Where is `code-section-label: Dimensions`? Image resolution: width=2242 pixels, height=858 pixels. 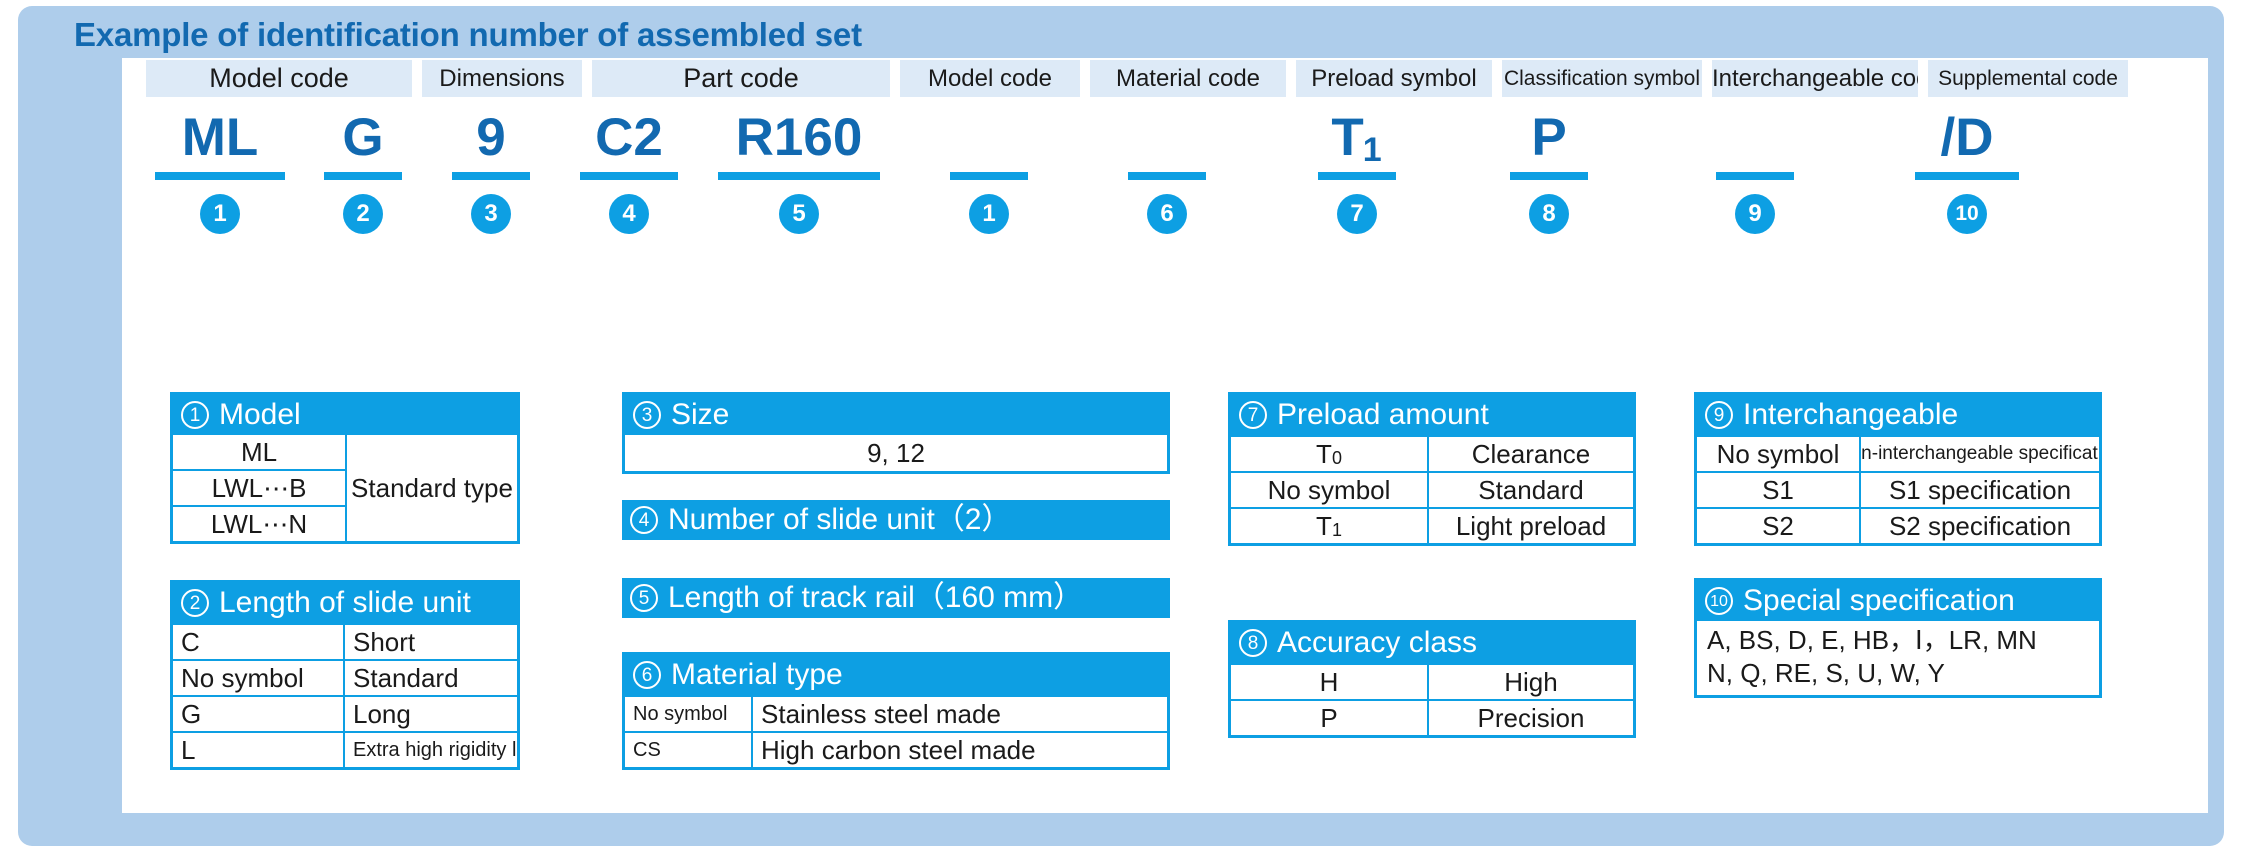
code-section-label: Dimensions is located at coordinates (502, 78).